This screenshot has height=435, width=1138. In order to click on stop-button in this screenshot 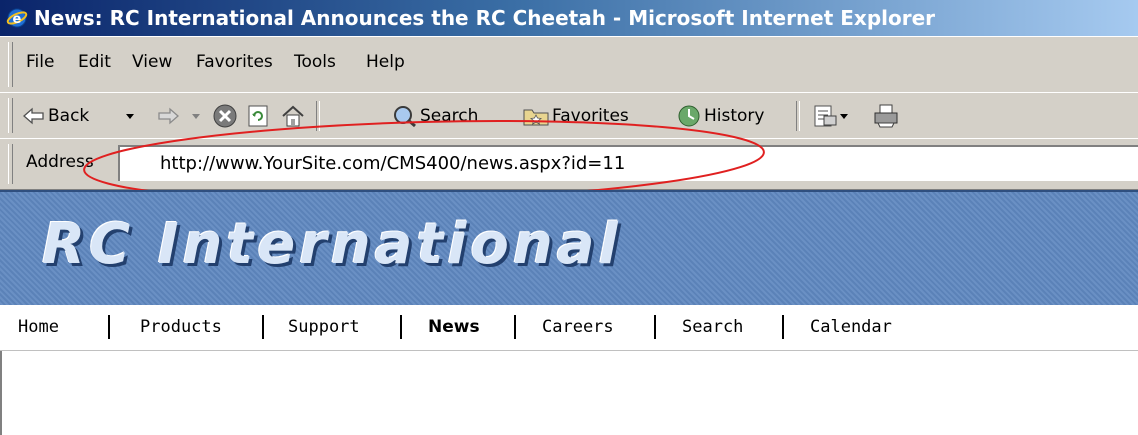, I will do `click(225, 116)`.